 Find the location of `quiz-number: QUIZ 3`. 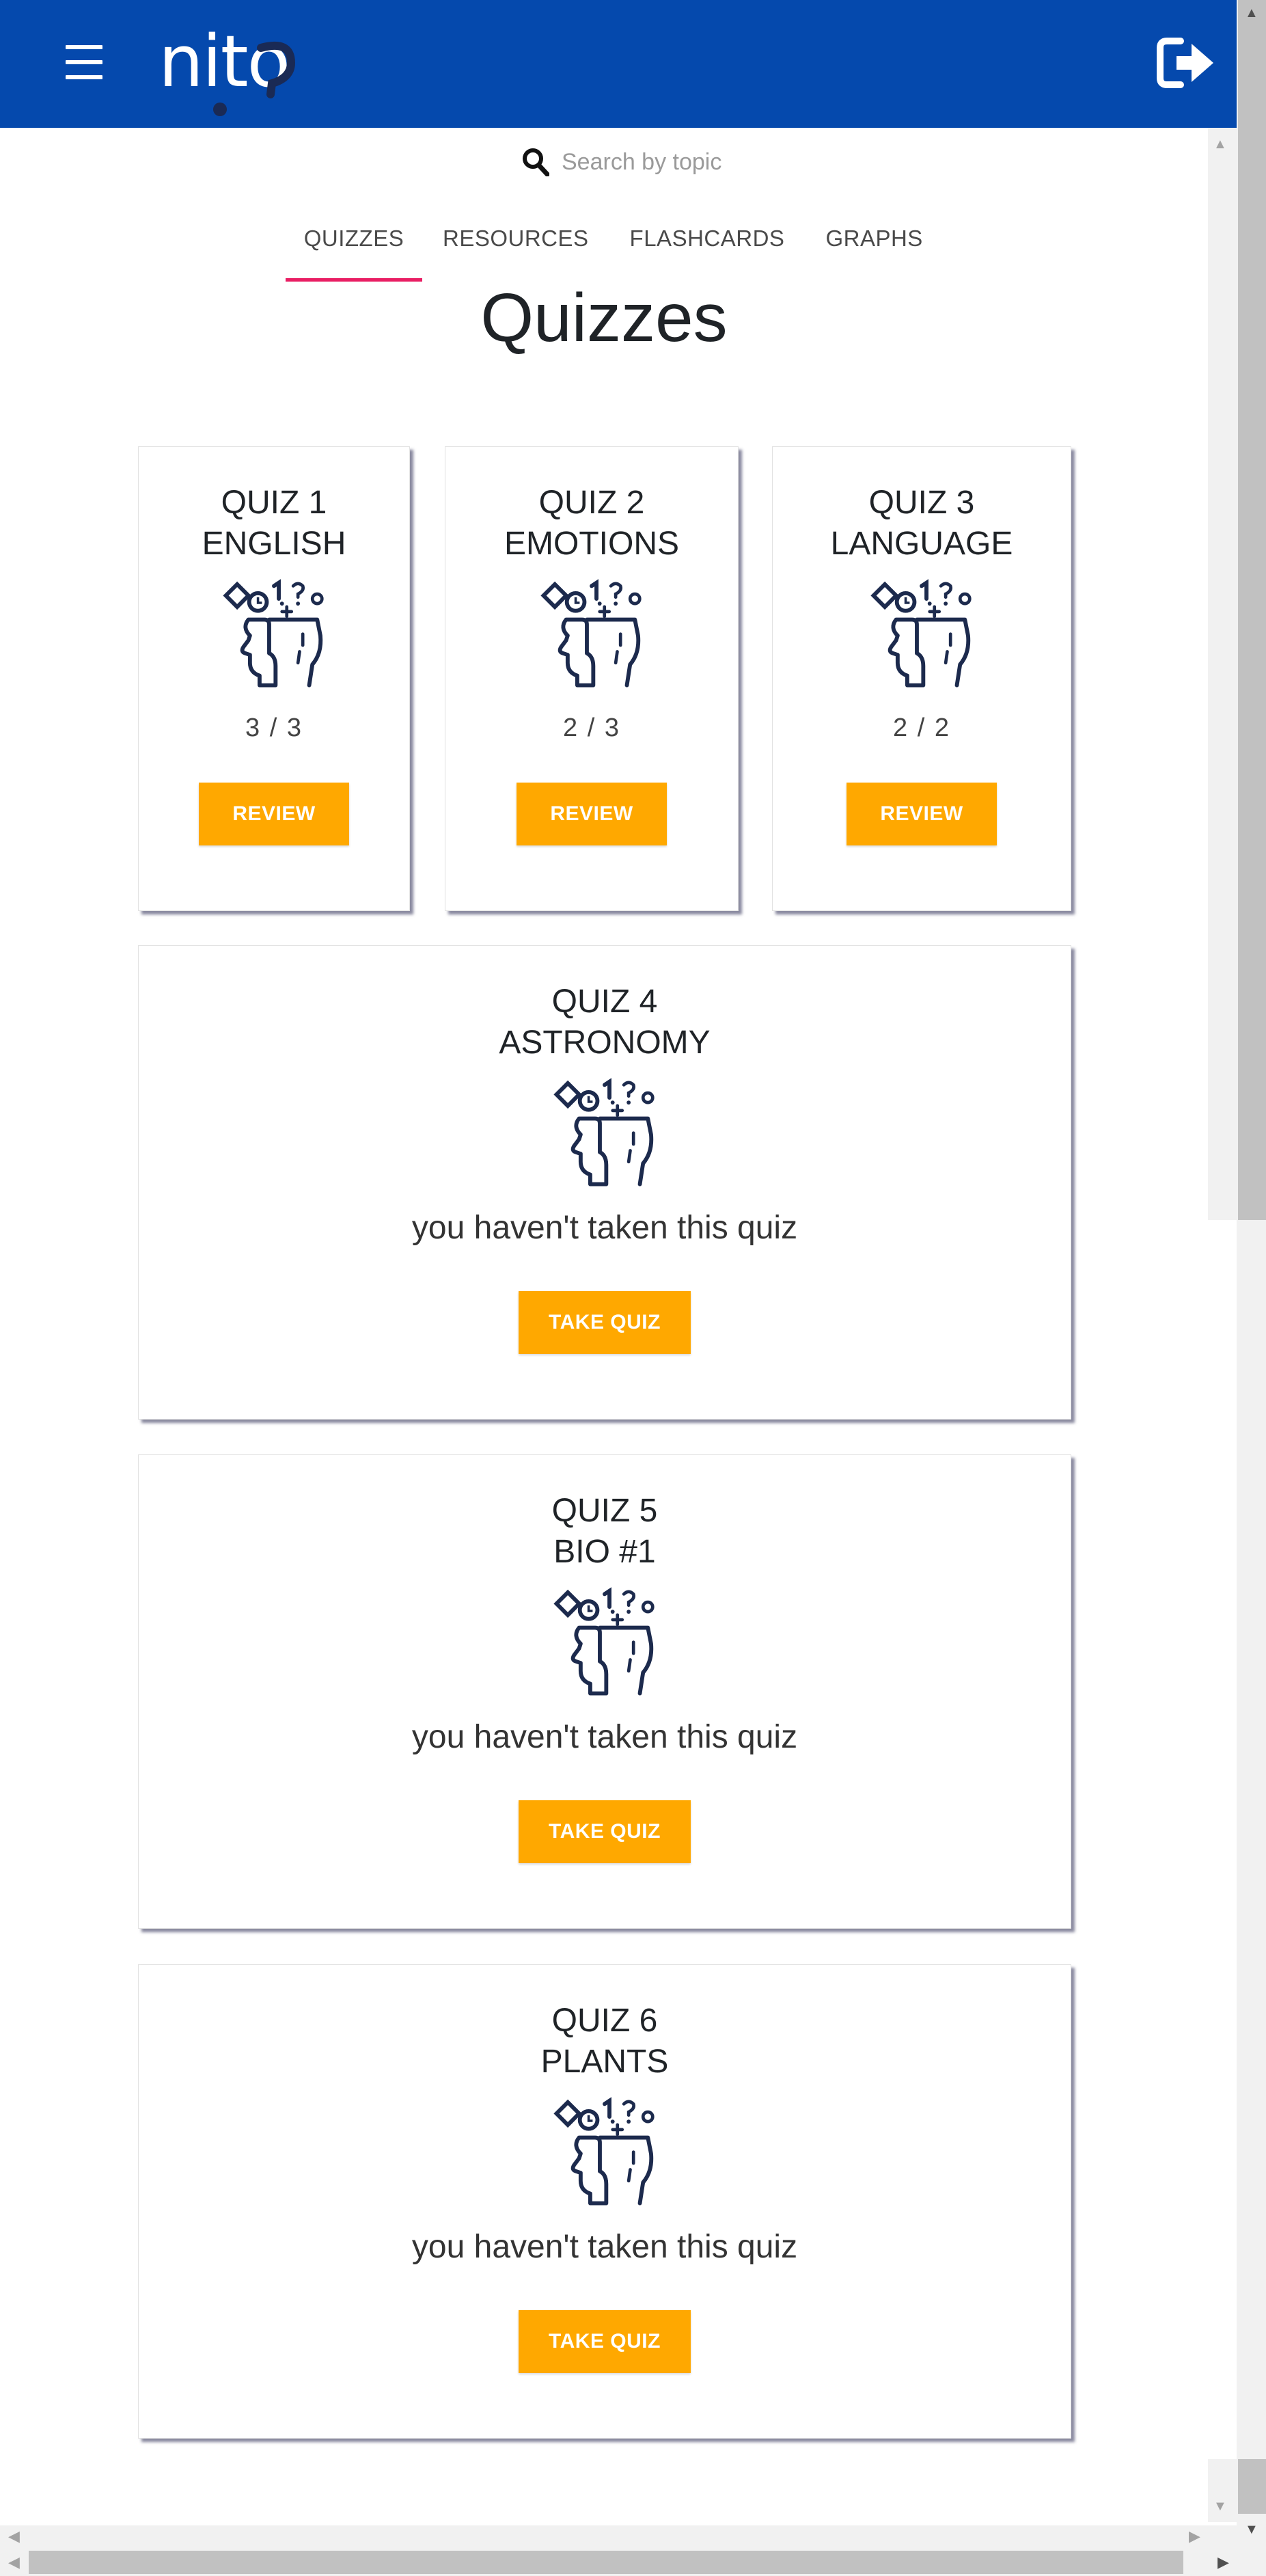

quiz-number: QUIZ 3 is located at coordinates (922, 503).